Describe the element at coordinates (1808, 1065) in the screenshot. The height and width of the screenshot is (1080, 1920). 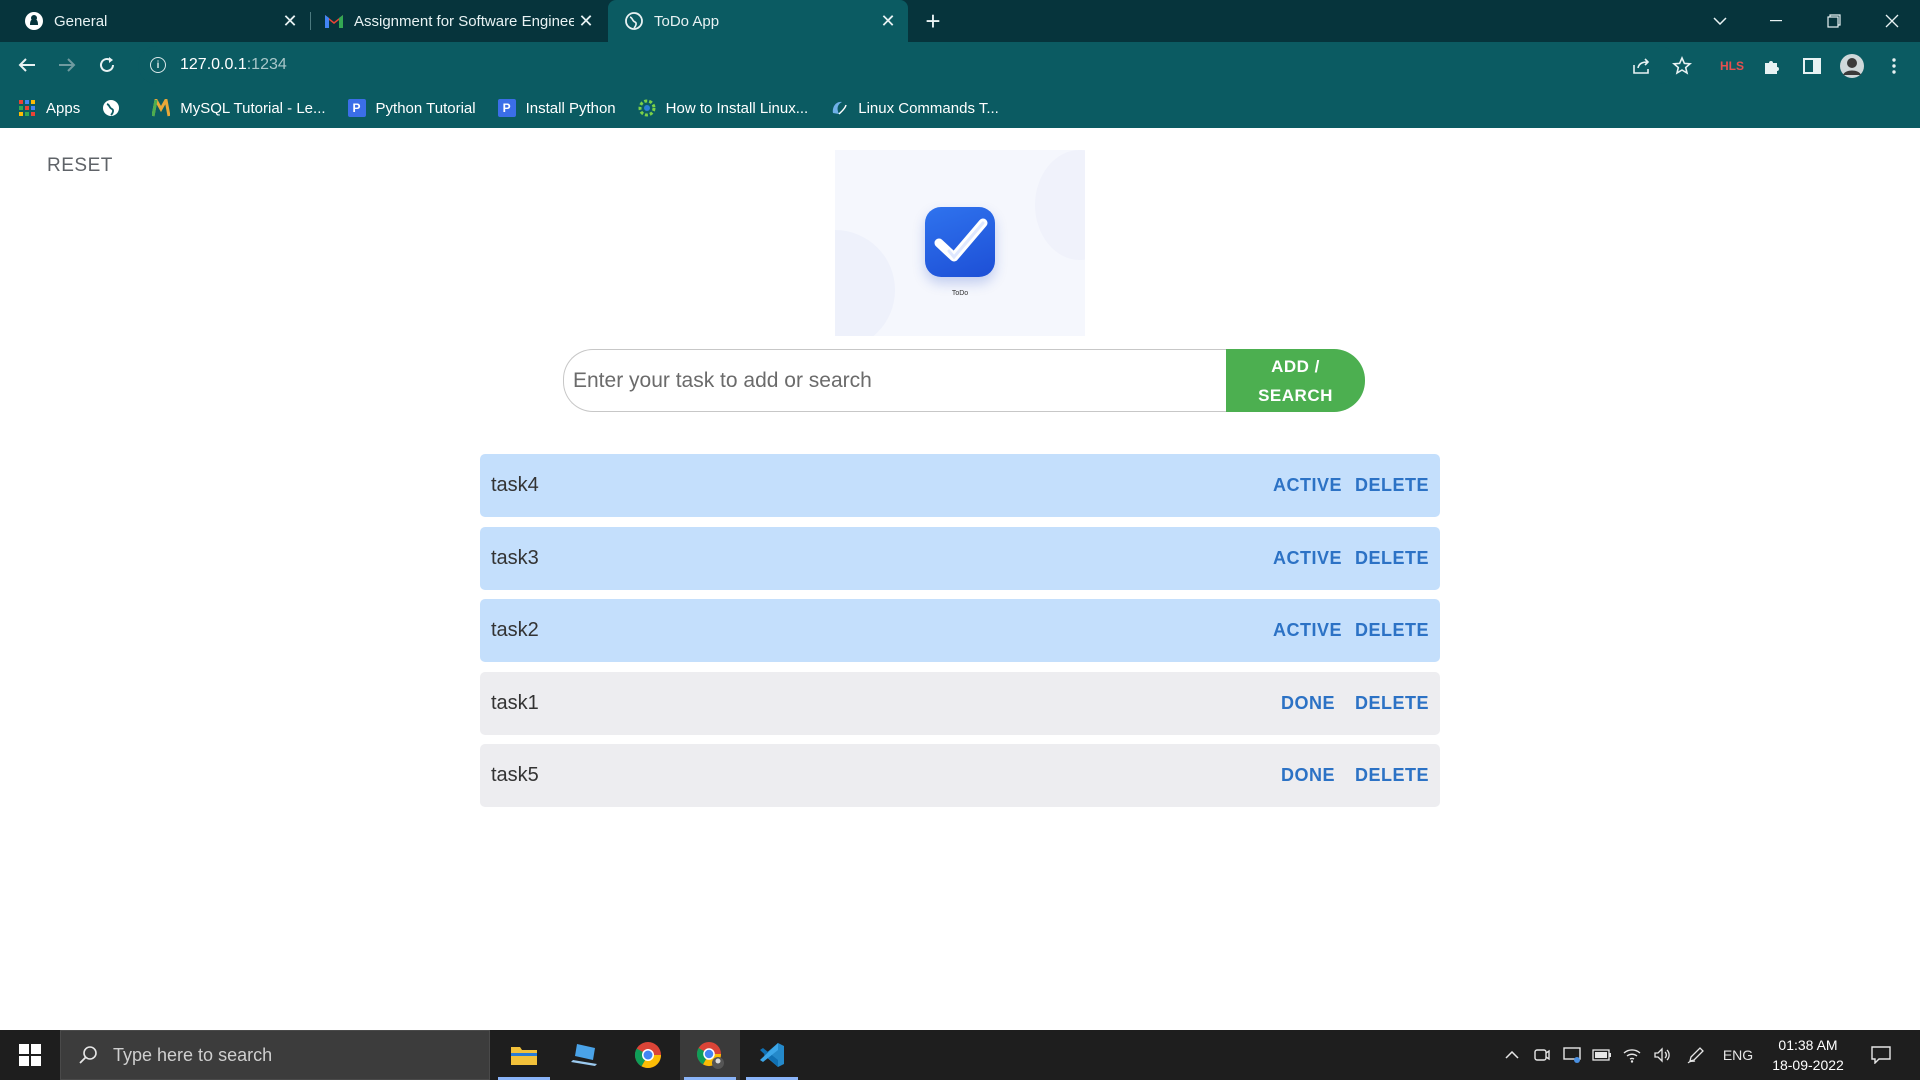
I see `clock-date: 18-09-2022` at that location.